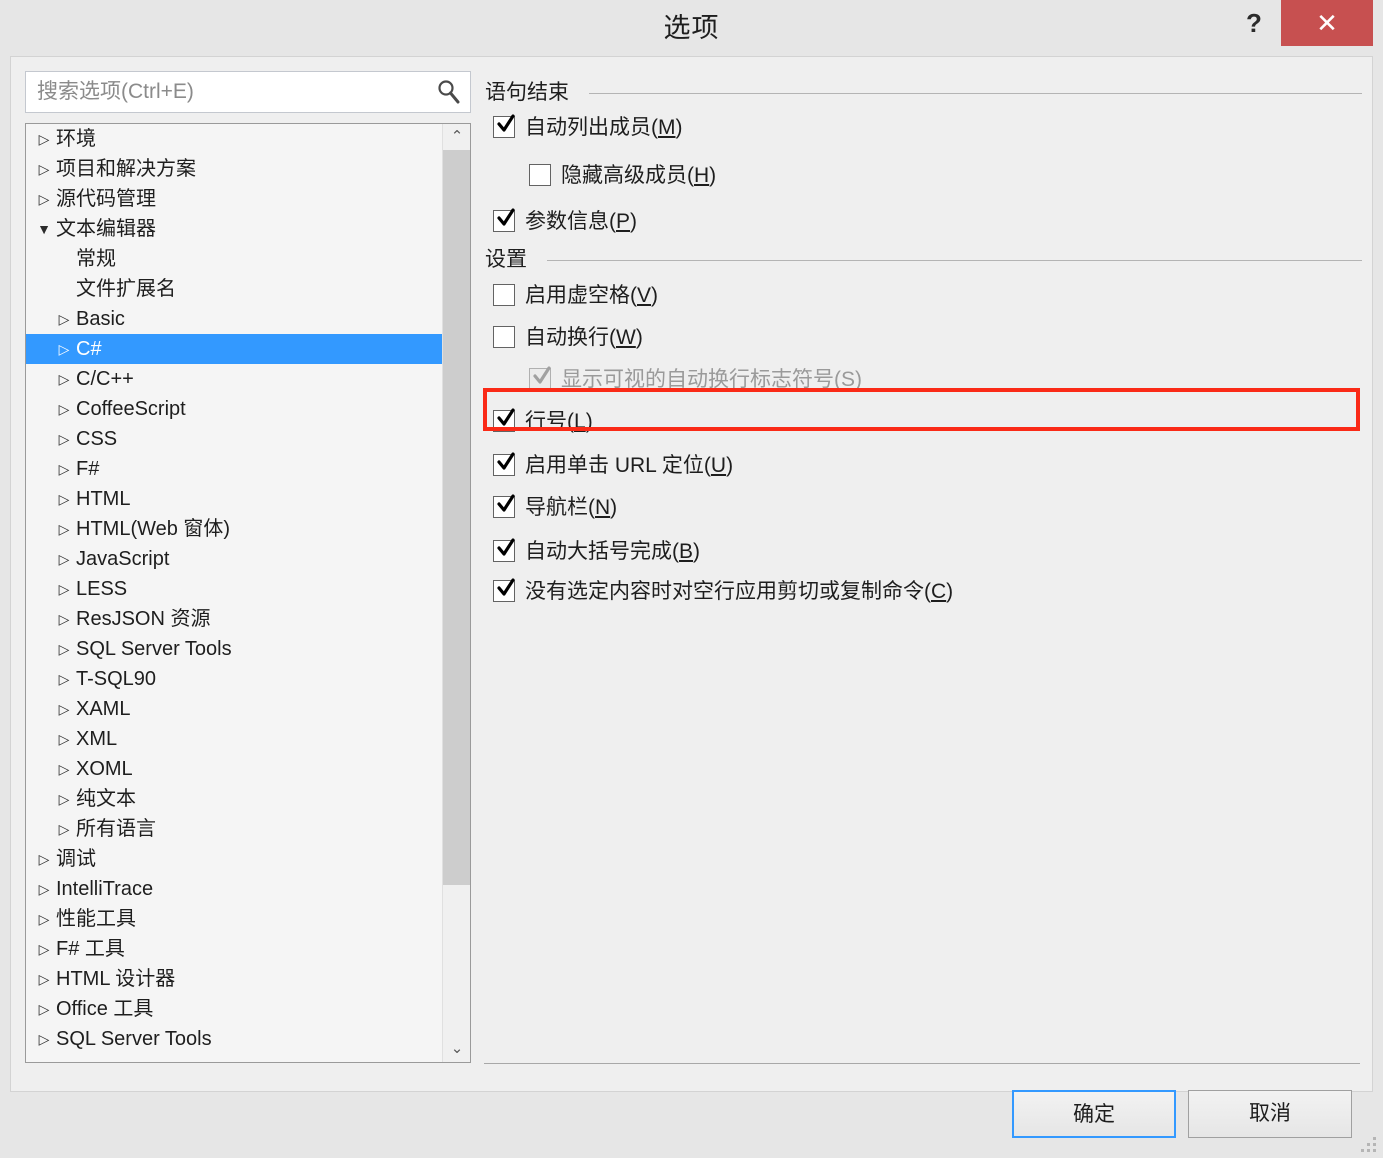 This screenshot has height=1158, width=1383. What do you see at coordinates (234, 949) in the screenshot?
I see `tree-item: ▷ F# 工具` at bounding box center [234, 949].